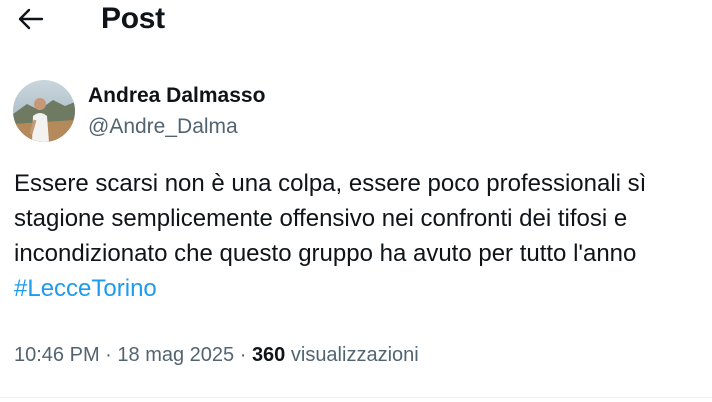 Image resolution: width=712 pixels, height=402 pixels. I want to click on arrow-left-icon, so click(31, 19).